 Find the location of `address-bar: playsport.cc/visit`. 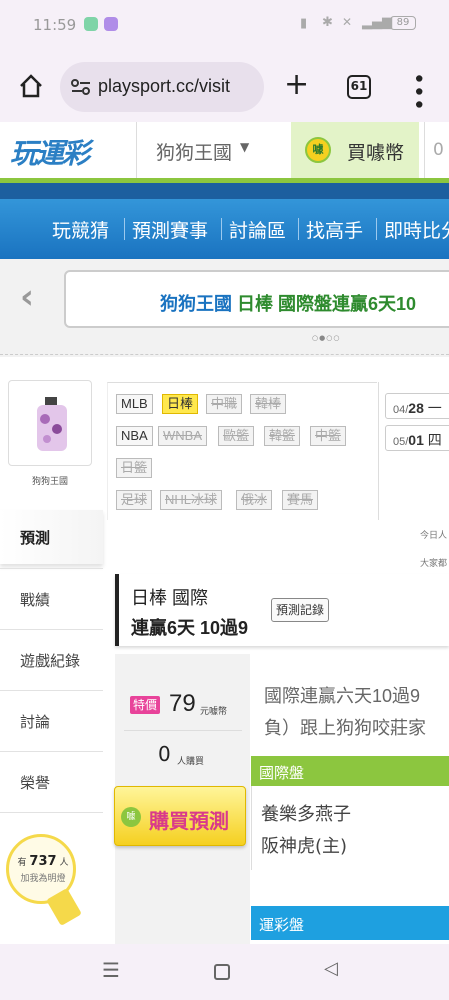

address-bar: playsport.cc/visit is located at coordinates (162, 87).